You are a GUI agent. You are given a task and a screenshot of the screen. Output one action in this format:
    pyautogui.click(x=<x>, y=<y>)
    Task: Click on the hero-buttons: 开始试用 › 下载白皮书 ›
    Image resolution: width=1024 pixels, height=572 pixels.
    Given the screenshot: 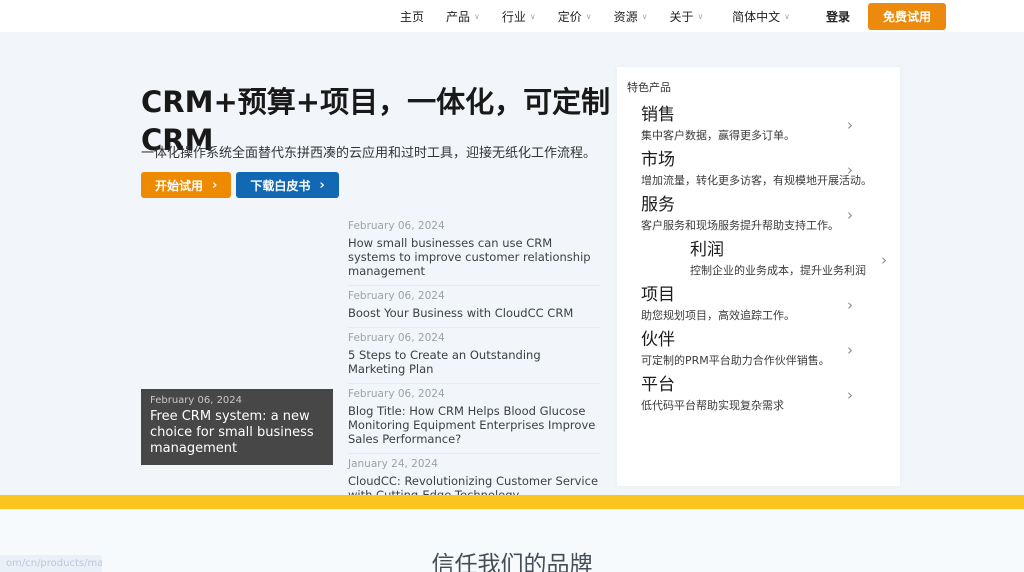 What is the action you would take?
    pyautogui.click(x=240, y=185)
    